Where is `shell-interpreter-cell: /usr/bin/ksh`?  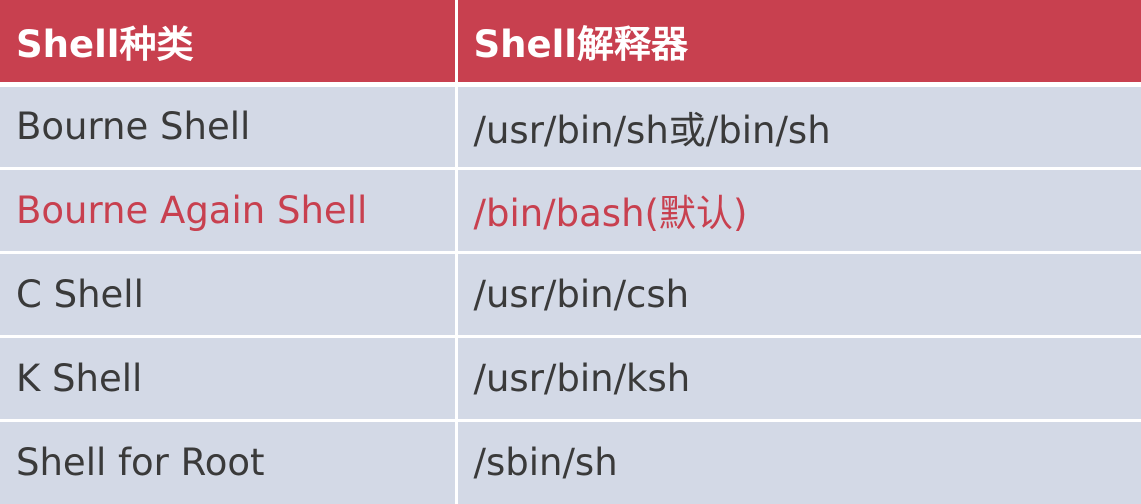
shell-interpreter-cell: /usr/bin/ksh is located at coordinates (798, 379).